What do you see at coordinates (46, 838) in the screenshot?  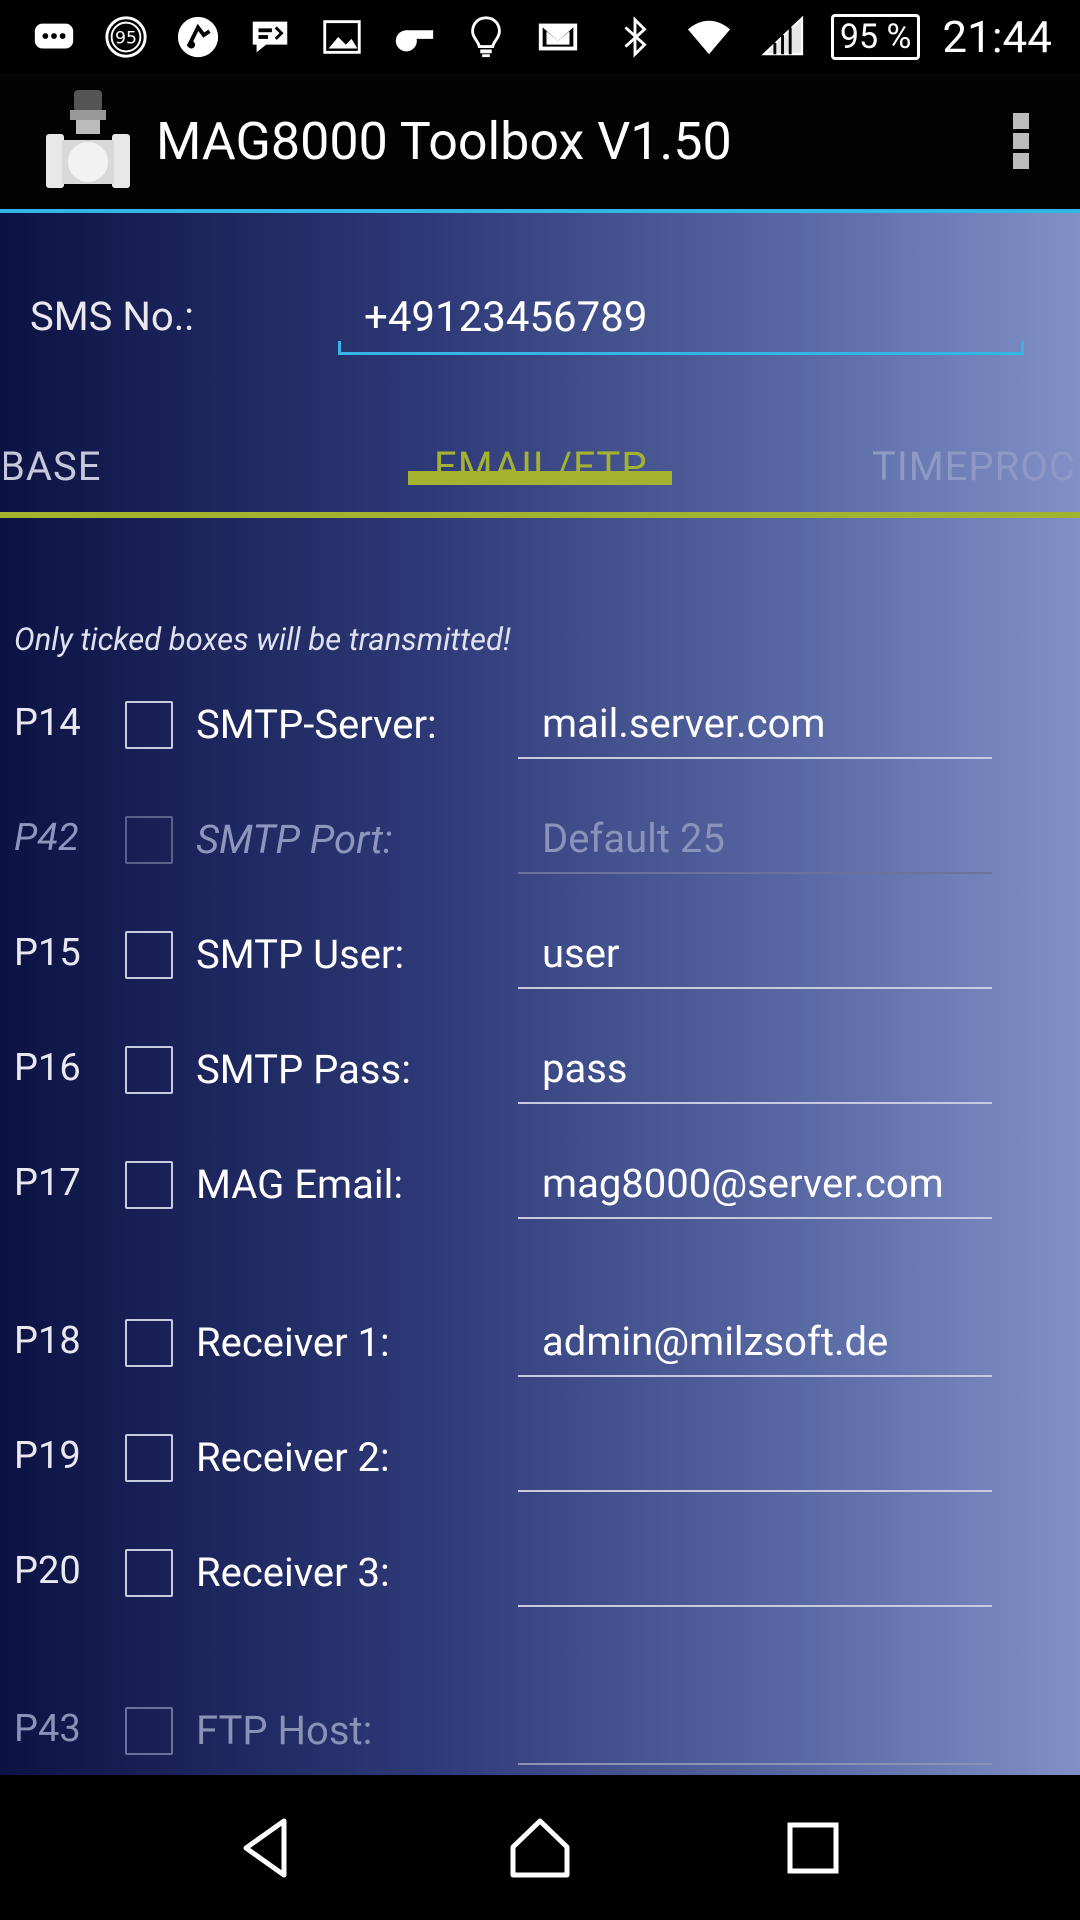 I see `param-code: P42` at bounding box center [46, 838].